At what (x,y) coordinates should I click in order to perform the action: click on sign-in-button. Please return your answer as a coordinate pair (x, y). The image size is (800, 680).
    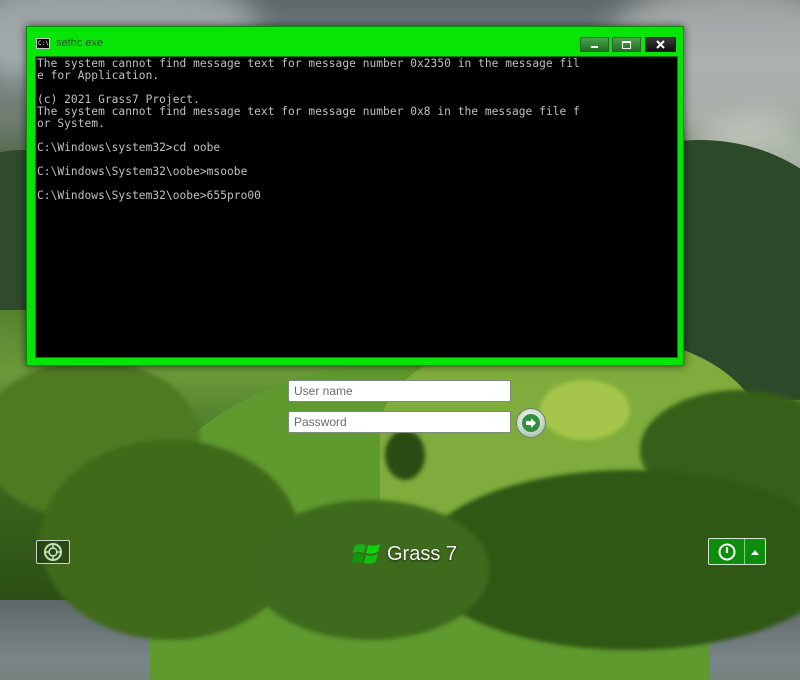
    Looking at the image, I should click on (531, 423).